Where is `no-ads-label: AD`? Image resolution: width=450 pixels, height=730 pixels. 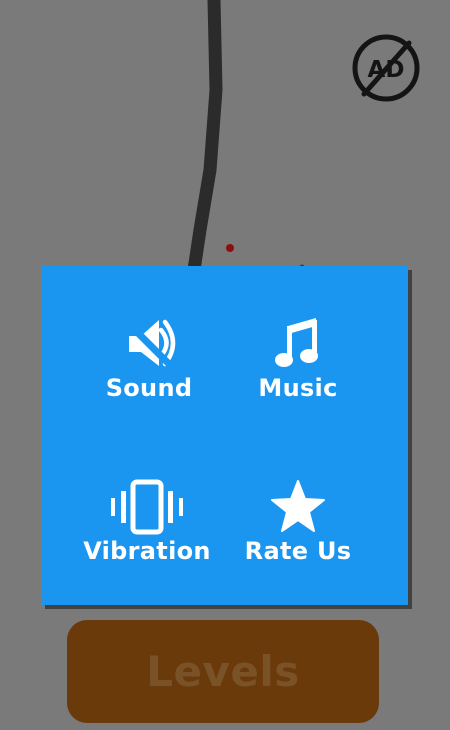 no-ads-label: AD is located at coordinates (386, 70).